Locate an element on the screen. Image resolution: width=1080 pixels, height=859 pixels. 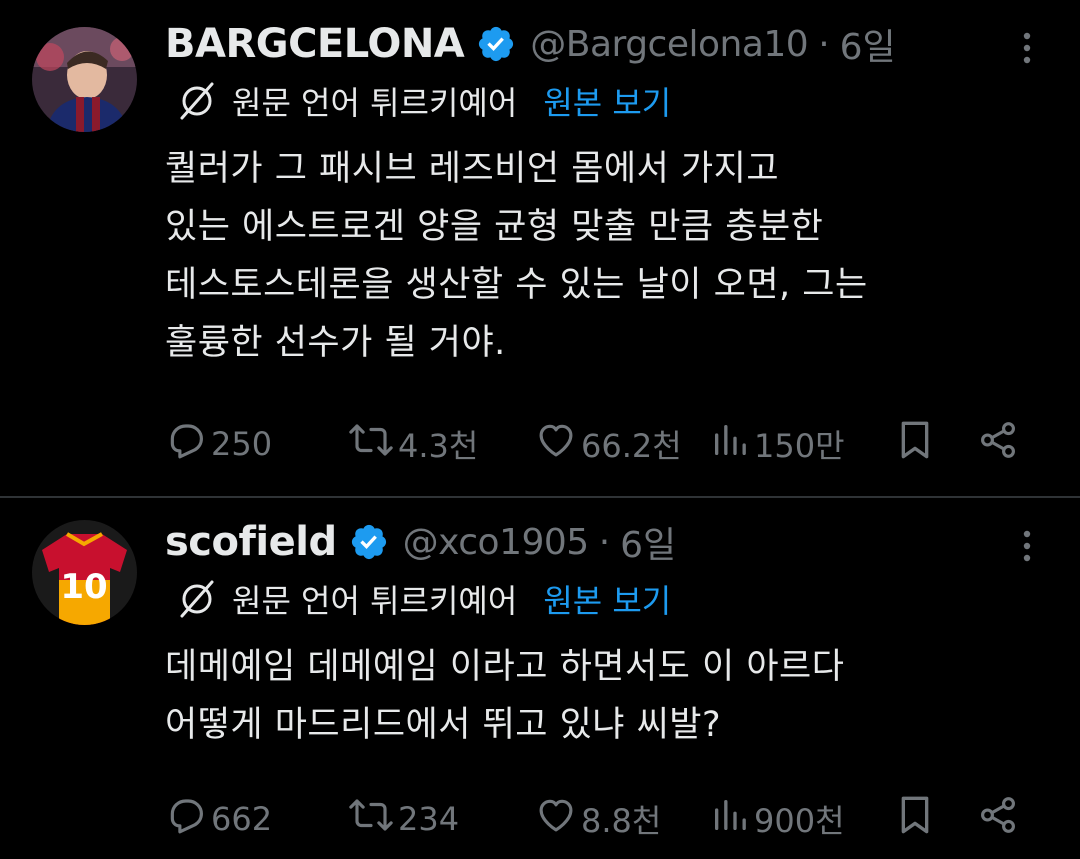
views-button: 150만 is located at coordinates (777, 444).